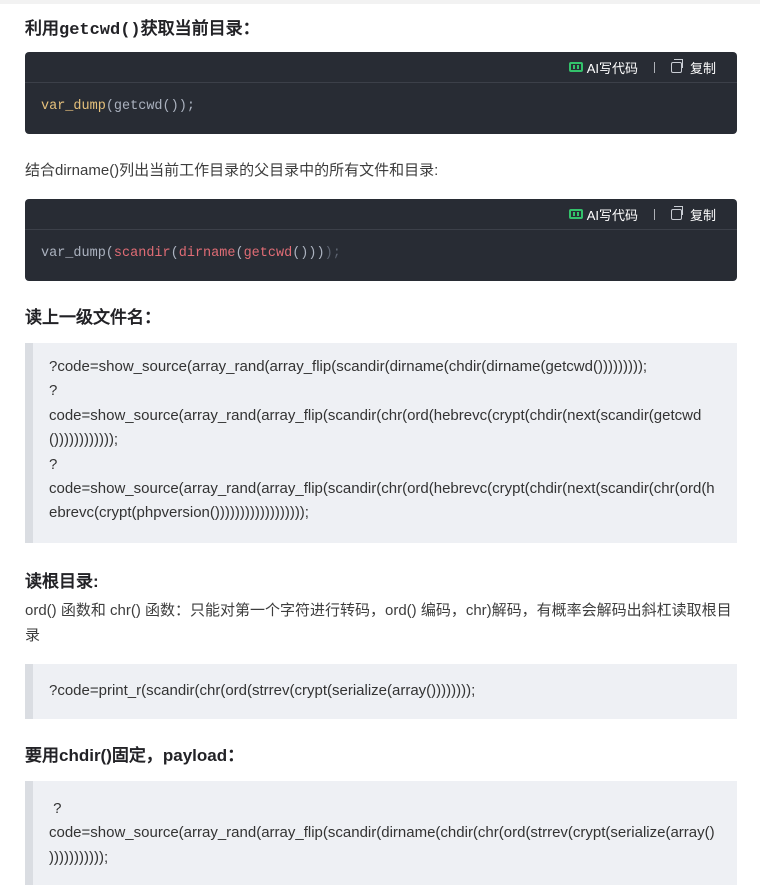 The height and width of the screenshot is (886, 760). Describe the element at coordinates (332, 253) in the screenshot. I see `code-token: );` at that location.